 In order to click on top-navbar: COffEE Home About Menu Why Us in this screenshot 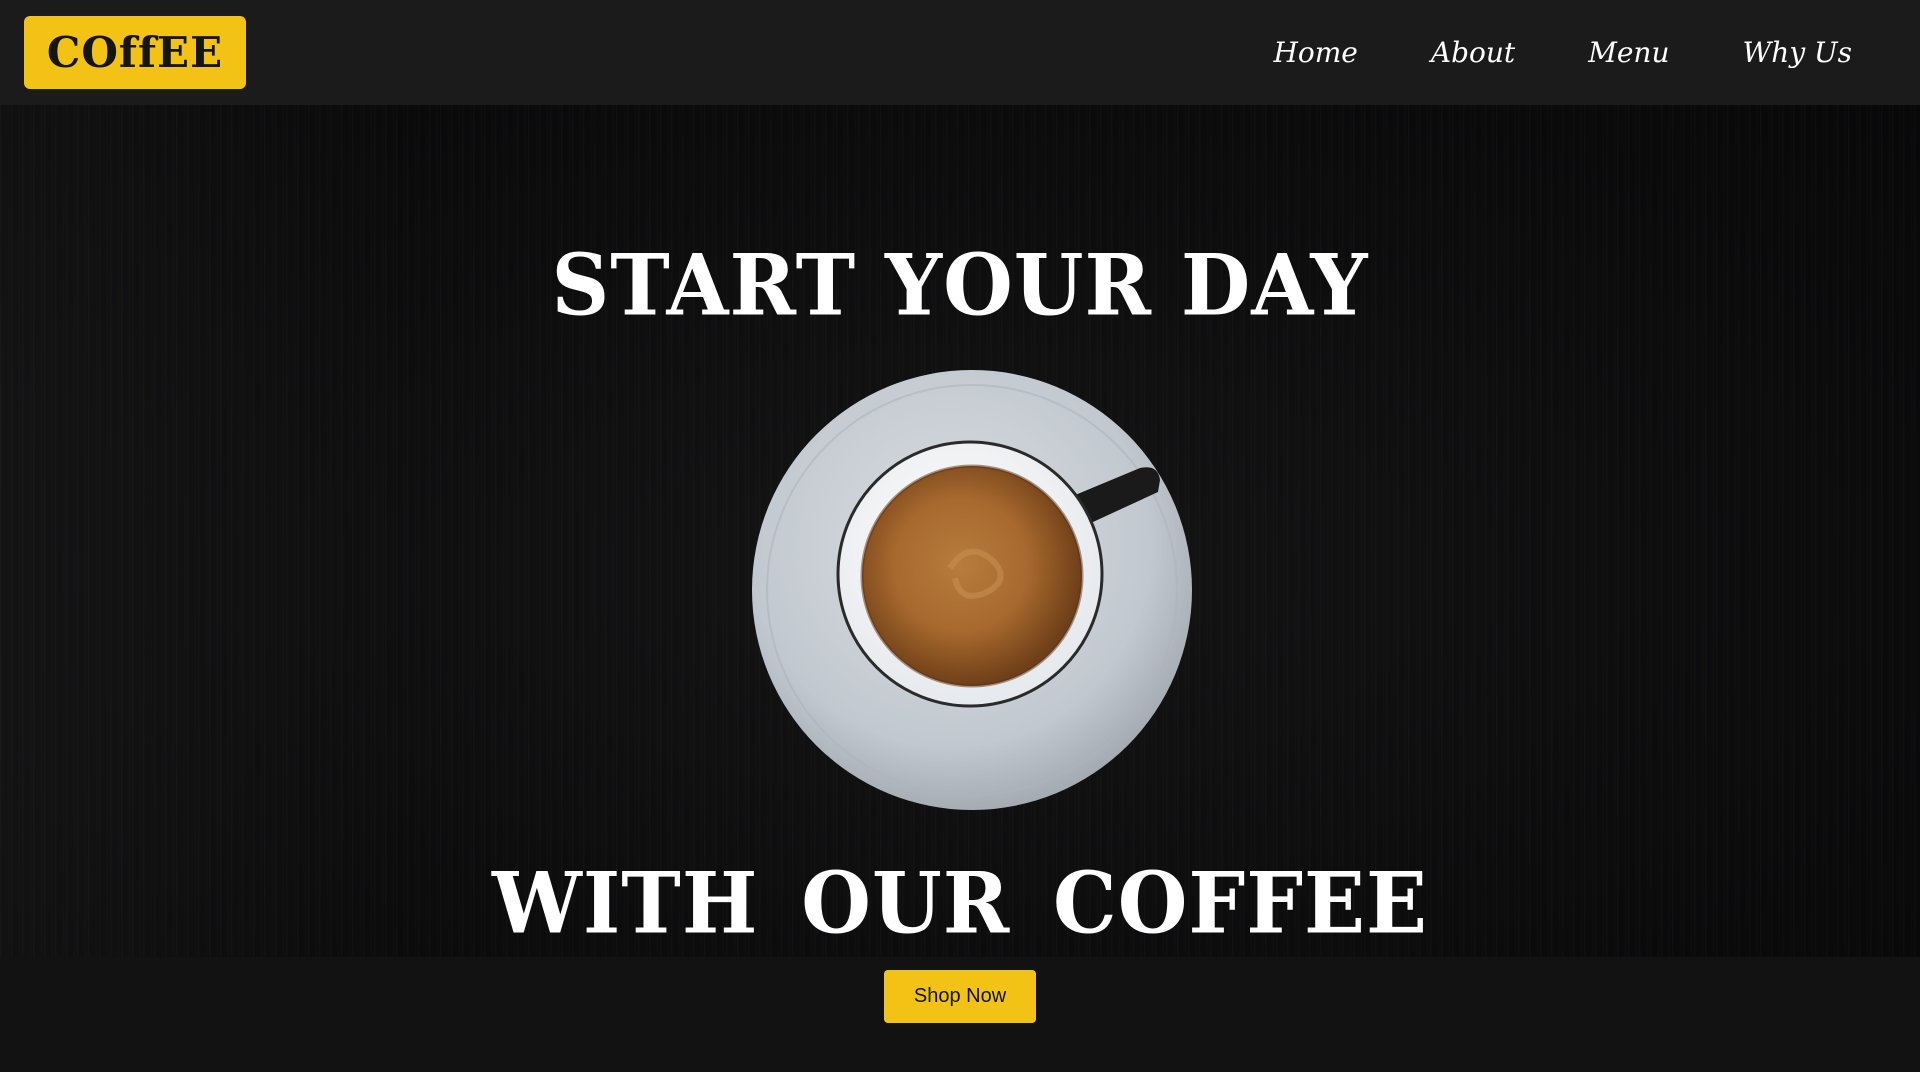, I will do `click(960, 52)`.